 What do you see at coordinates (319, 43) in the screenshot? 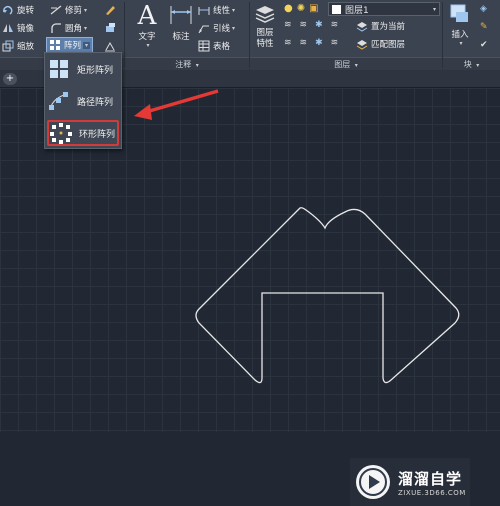
I see `layer-thaw-icon: ✱` at bounding box center [319, 43].